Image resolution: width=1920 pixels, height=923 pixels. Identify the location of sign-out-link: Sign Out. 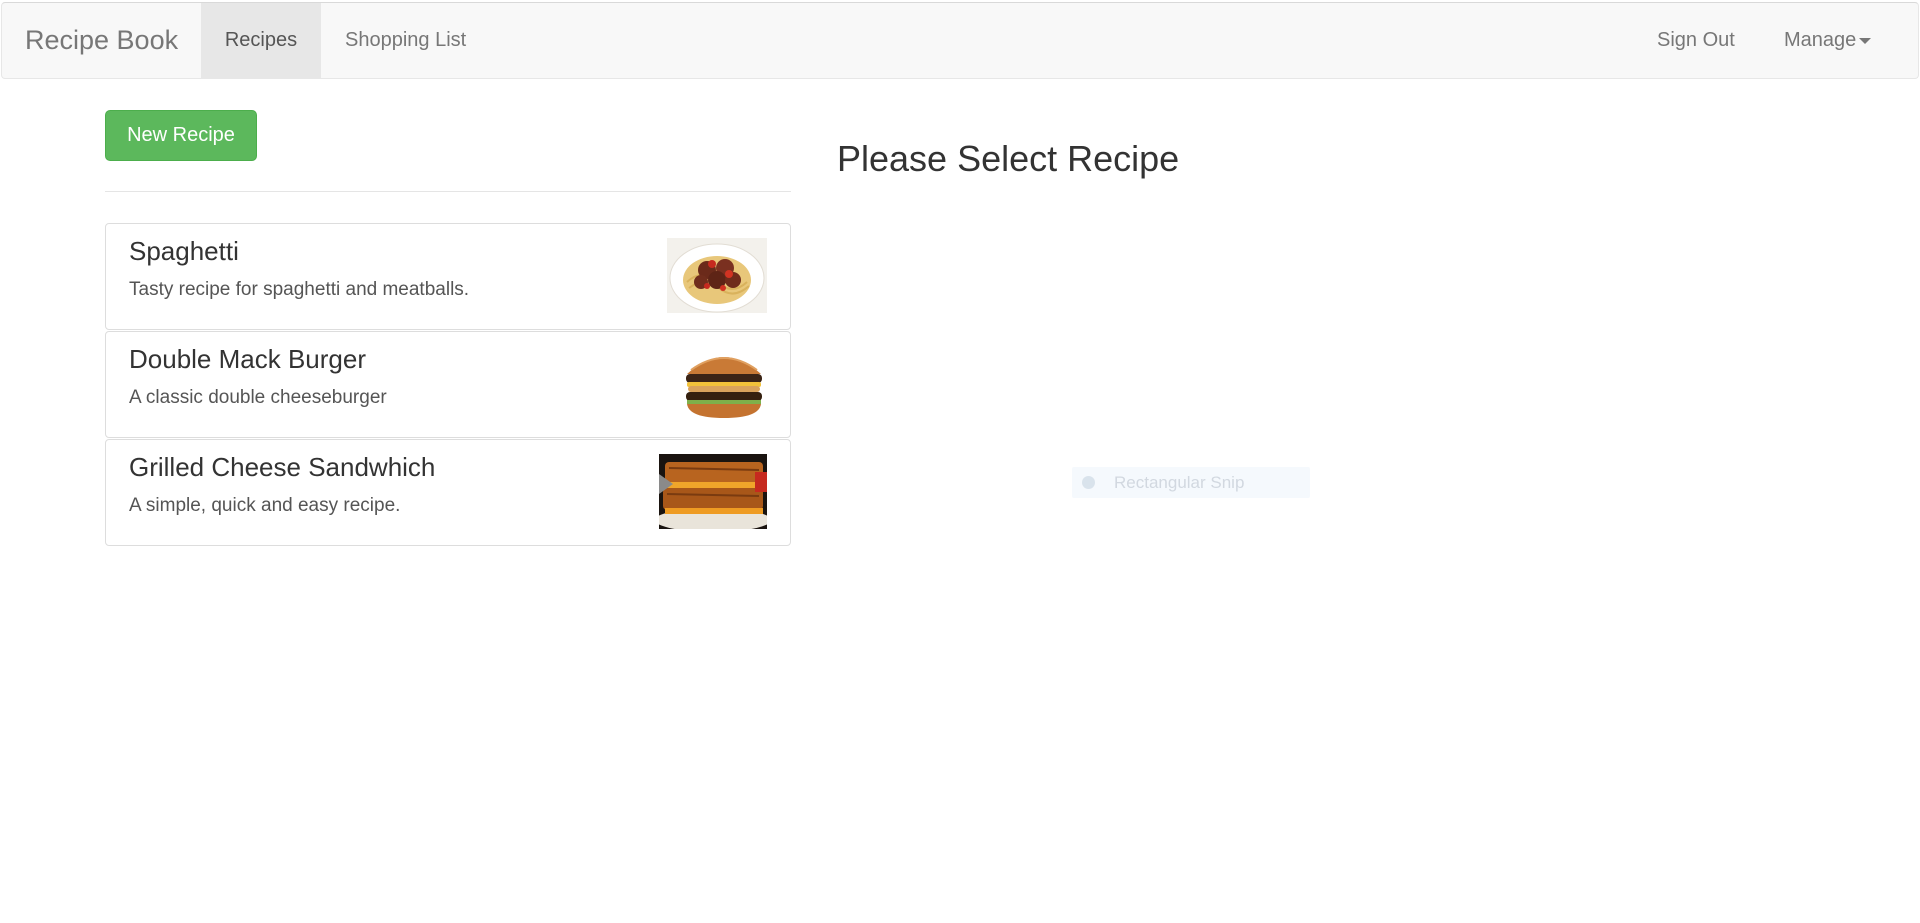
(1696, 40).